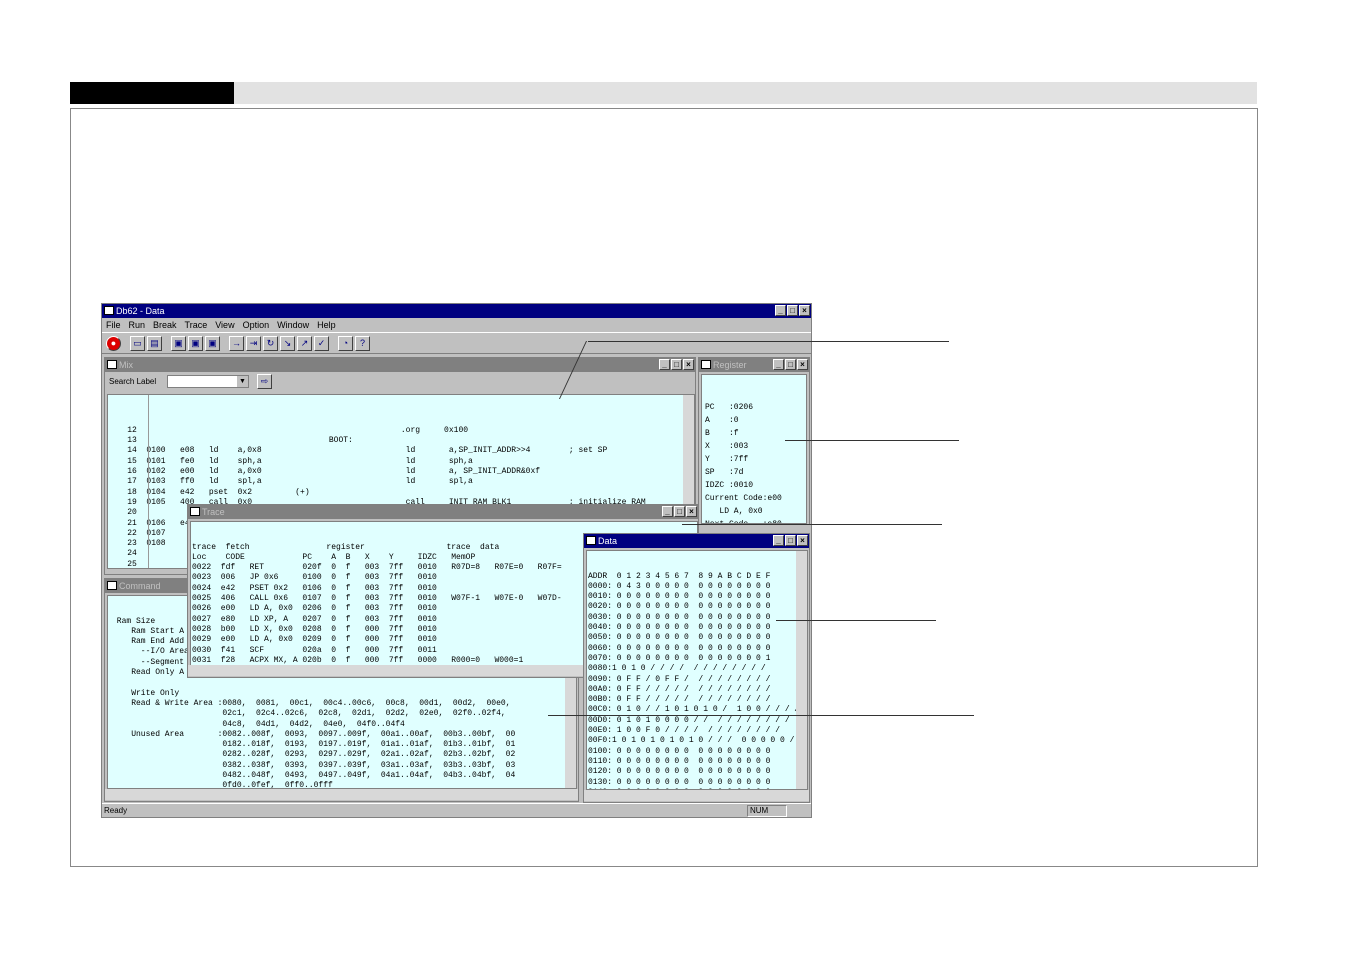 Image resolution: width=1346 pixels, height=954 pixels. What do you see at coordinates (679, 700) in the screenshot?
I see `data-line: 00B0: 0 F F / / / / / / / / / / / / /` at bounding box center [679, 700].